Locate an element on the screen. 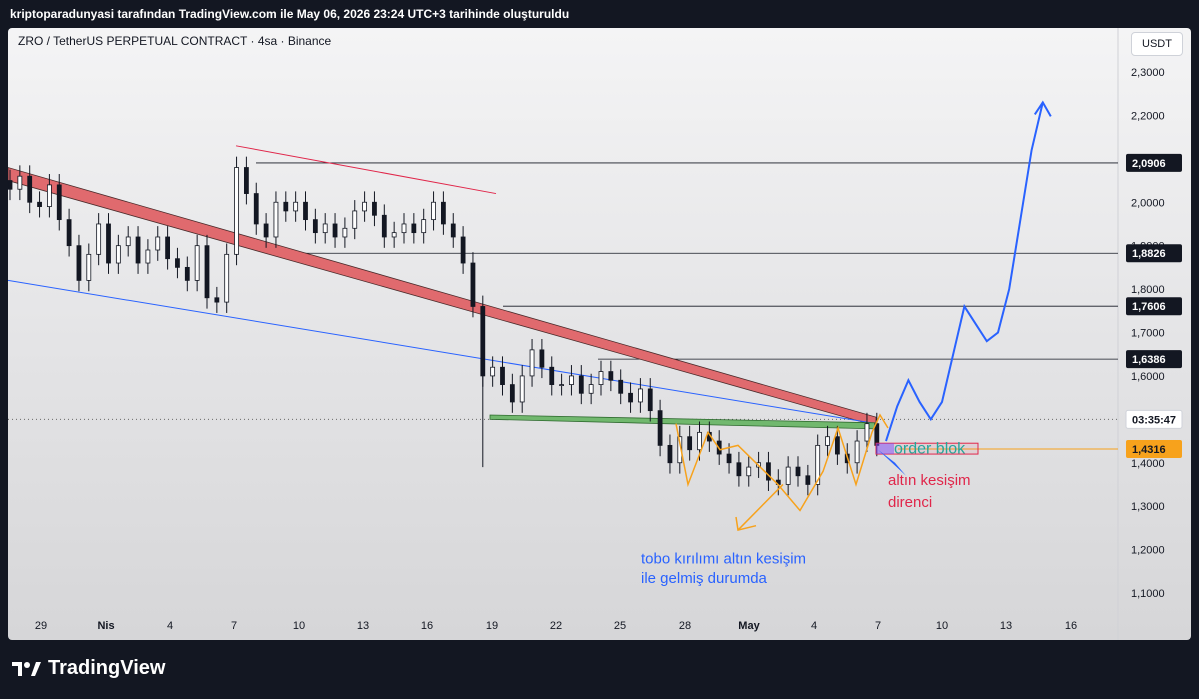 This screenshot has width=1199, height=699. x-tick-label: 4 is located at coordinates (814, 626).